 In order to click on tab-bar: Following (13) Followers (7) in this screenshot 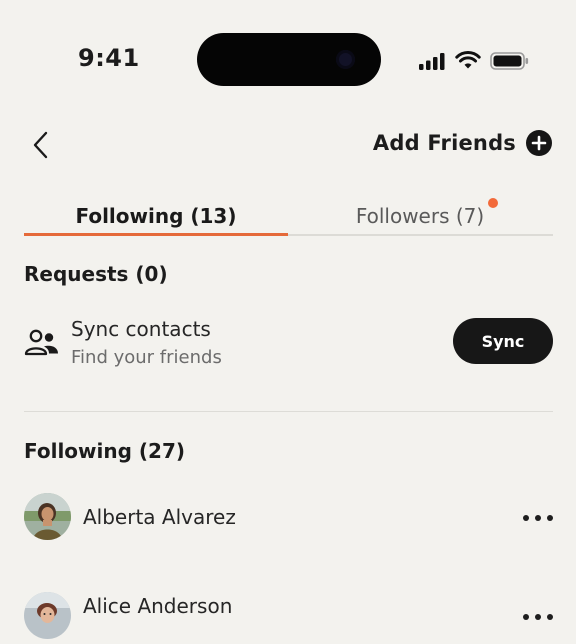, I will do `click(288, 217)`.